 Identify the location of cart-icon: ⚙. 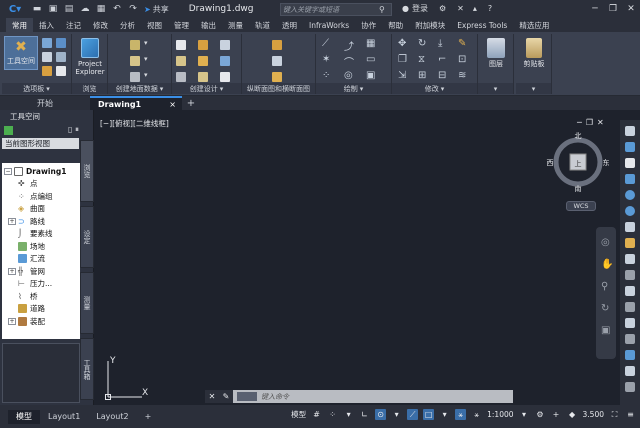
(442, 8).